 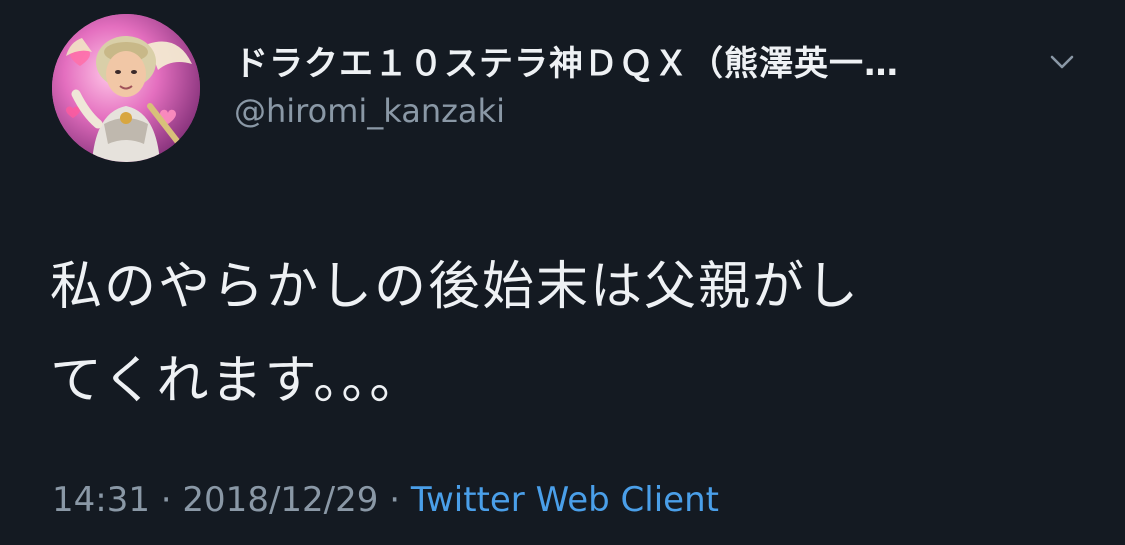 I want to click on tweet-text-line: 私のやらかしの後始末は父親がし, so click(x=455, y=287).